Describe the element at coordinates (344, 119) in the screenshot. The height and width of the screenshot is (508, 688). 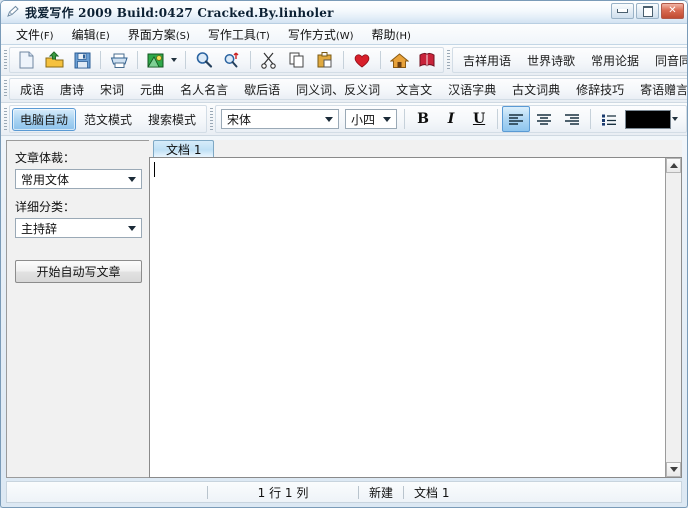
I see `toolbar-row-format: 电脑自动 范文模式 搜索模式 宋体 小四 B I U` at that location.